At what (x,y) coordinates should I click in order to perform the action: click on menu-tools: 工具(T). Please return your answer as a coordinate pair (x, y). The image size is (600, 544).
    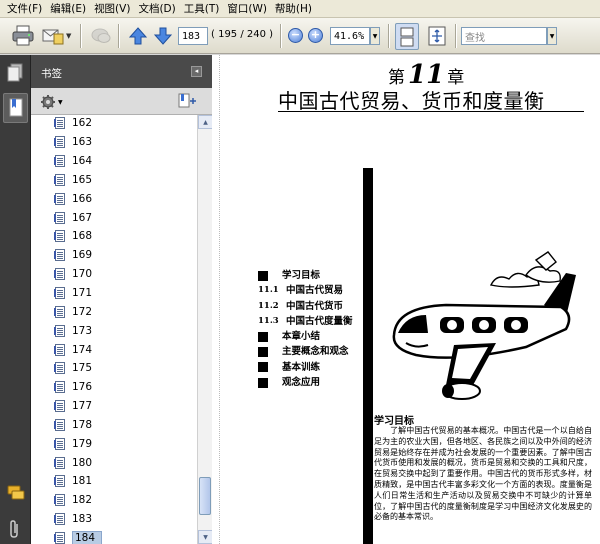
    Looking at the image, I should click on (202, 9).